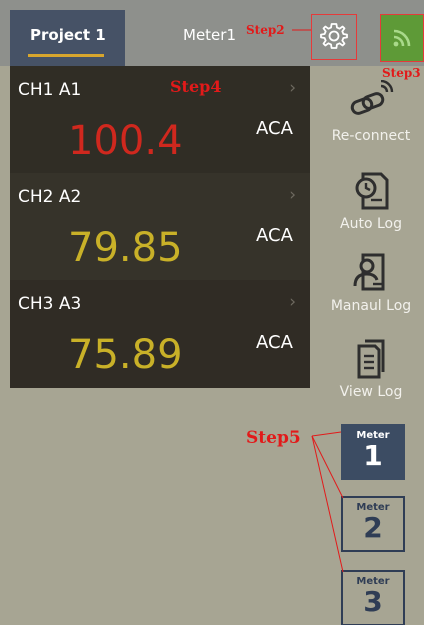 Image resolution: width=424 pixels, height=625 pixels. I want to click on reconnect-icon, so click(372, 97).